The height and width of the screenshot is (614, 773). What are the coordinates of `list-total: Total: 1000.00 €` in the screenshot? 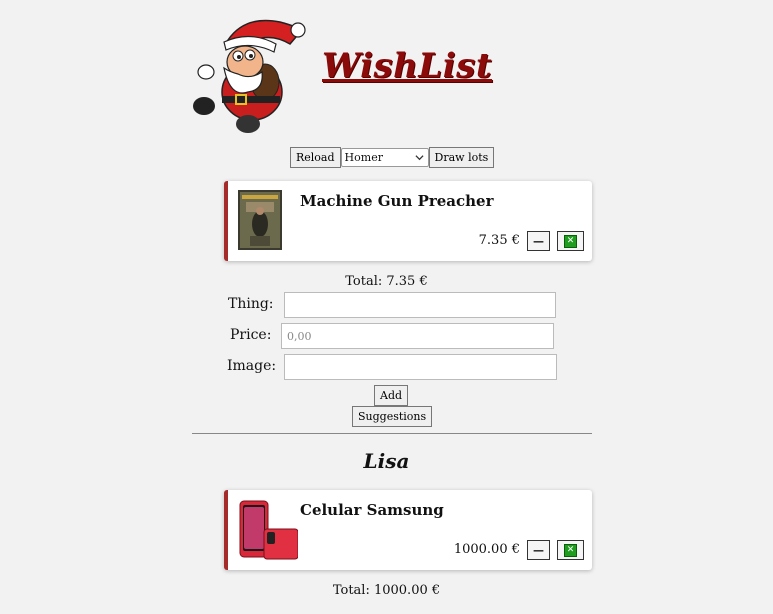 It's located at (386, 590).